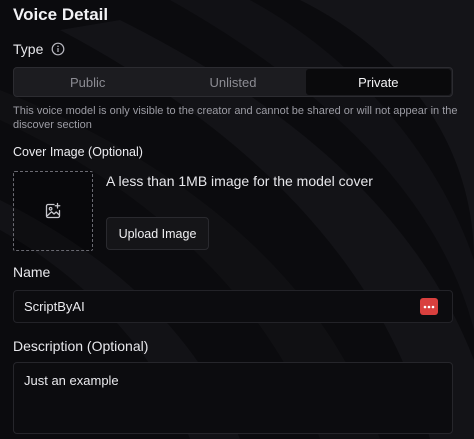  What do you see at coordinates (87, 82) in the screenshot?
I see `type-option-public: Public` at bounding box center [87, 82].